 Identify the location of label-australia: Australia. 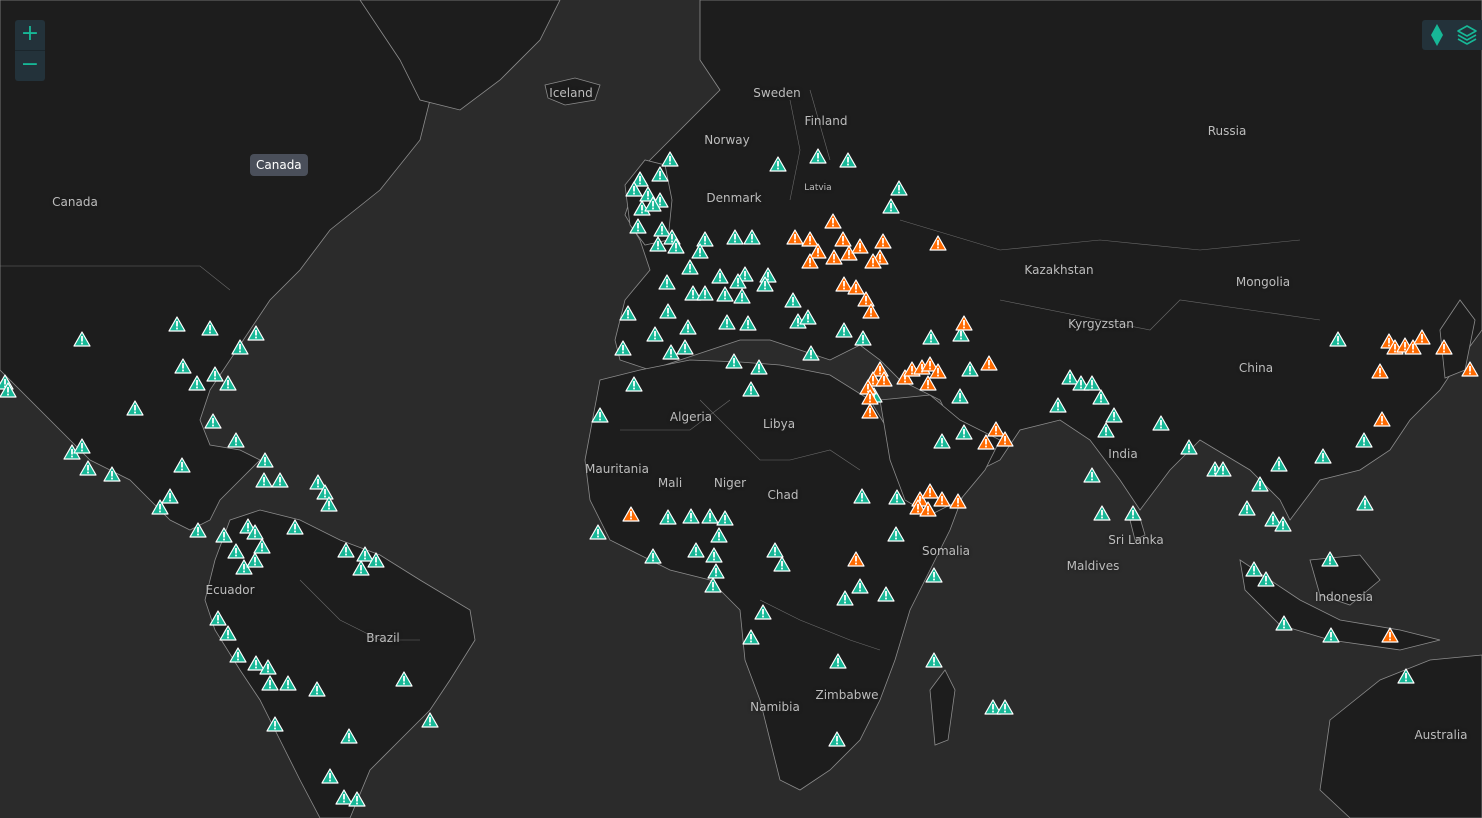
(1441, 735).